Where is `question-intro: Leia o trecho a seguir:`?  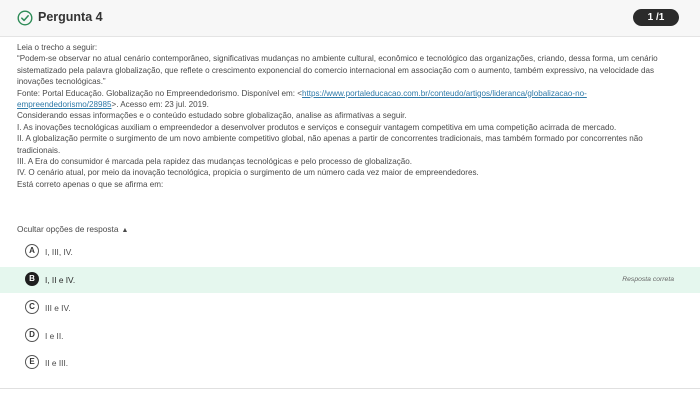 question-intro: Leia o trecho a seguir: is located at coordinates (57, 47).